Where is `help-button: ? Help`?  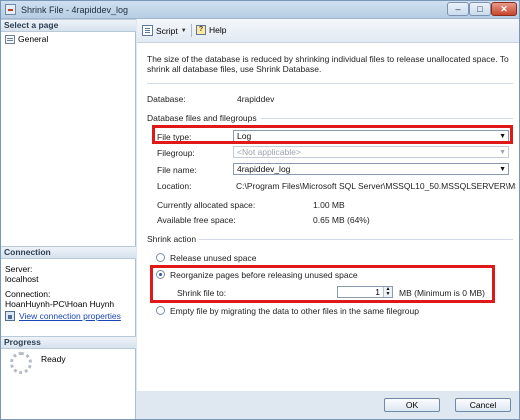
help-button: ? Help is located at coordinates (211, 30).